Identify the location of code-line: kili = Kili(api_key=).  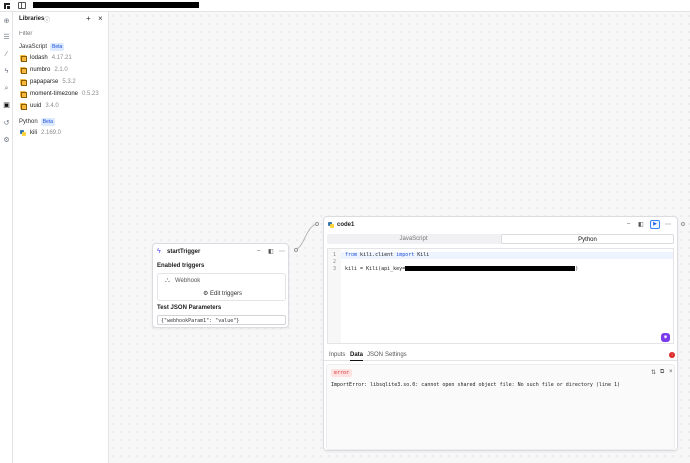
(462, 269).